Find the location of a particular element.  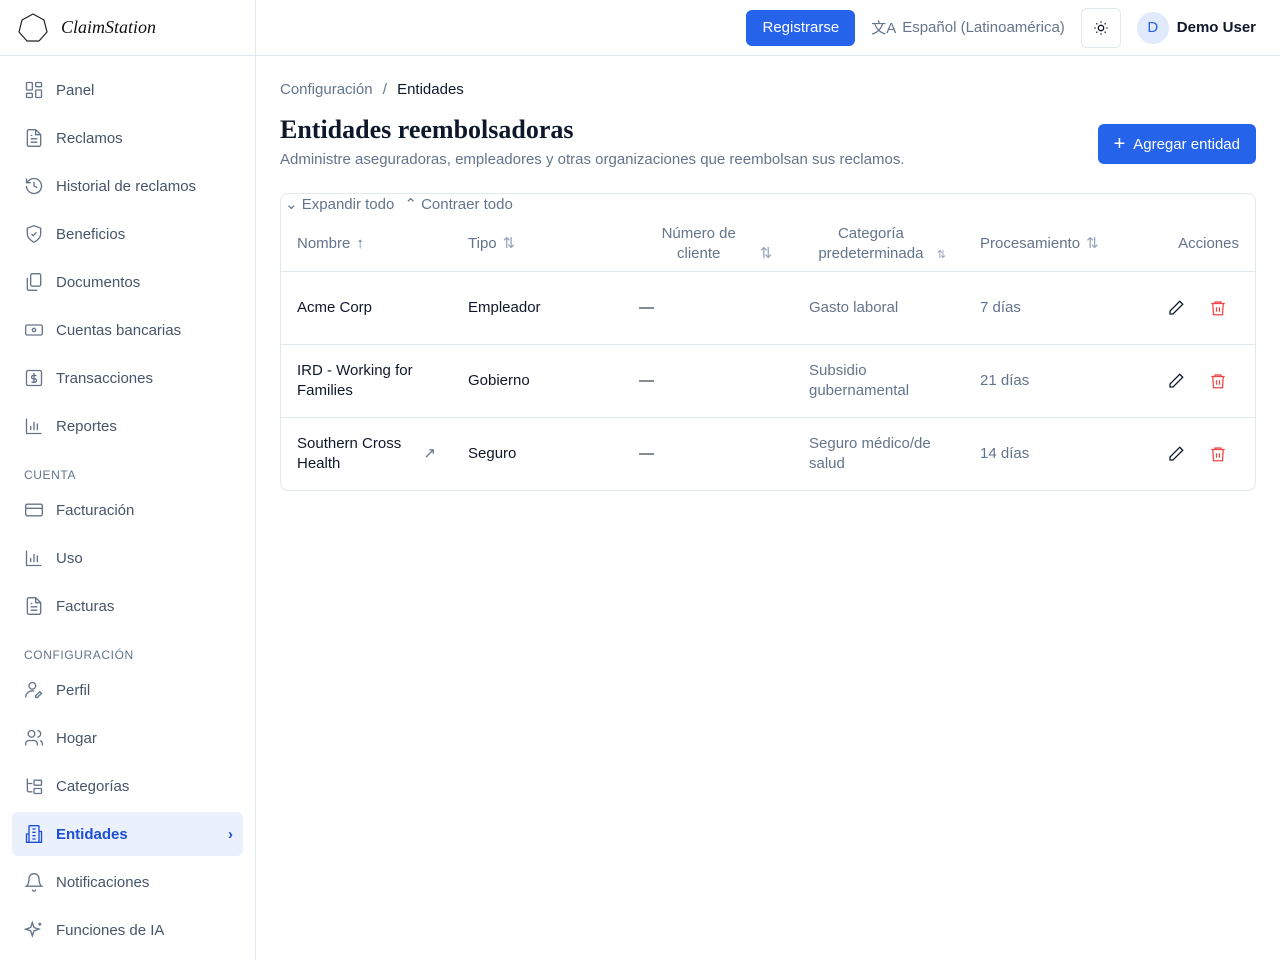

sidebar-item-reportes: Reportes is located at coordinates (127, 426).